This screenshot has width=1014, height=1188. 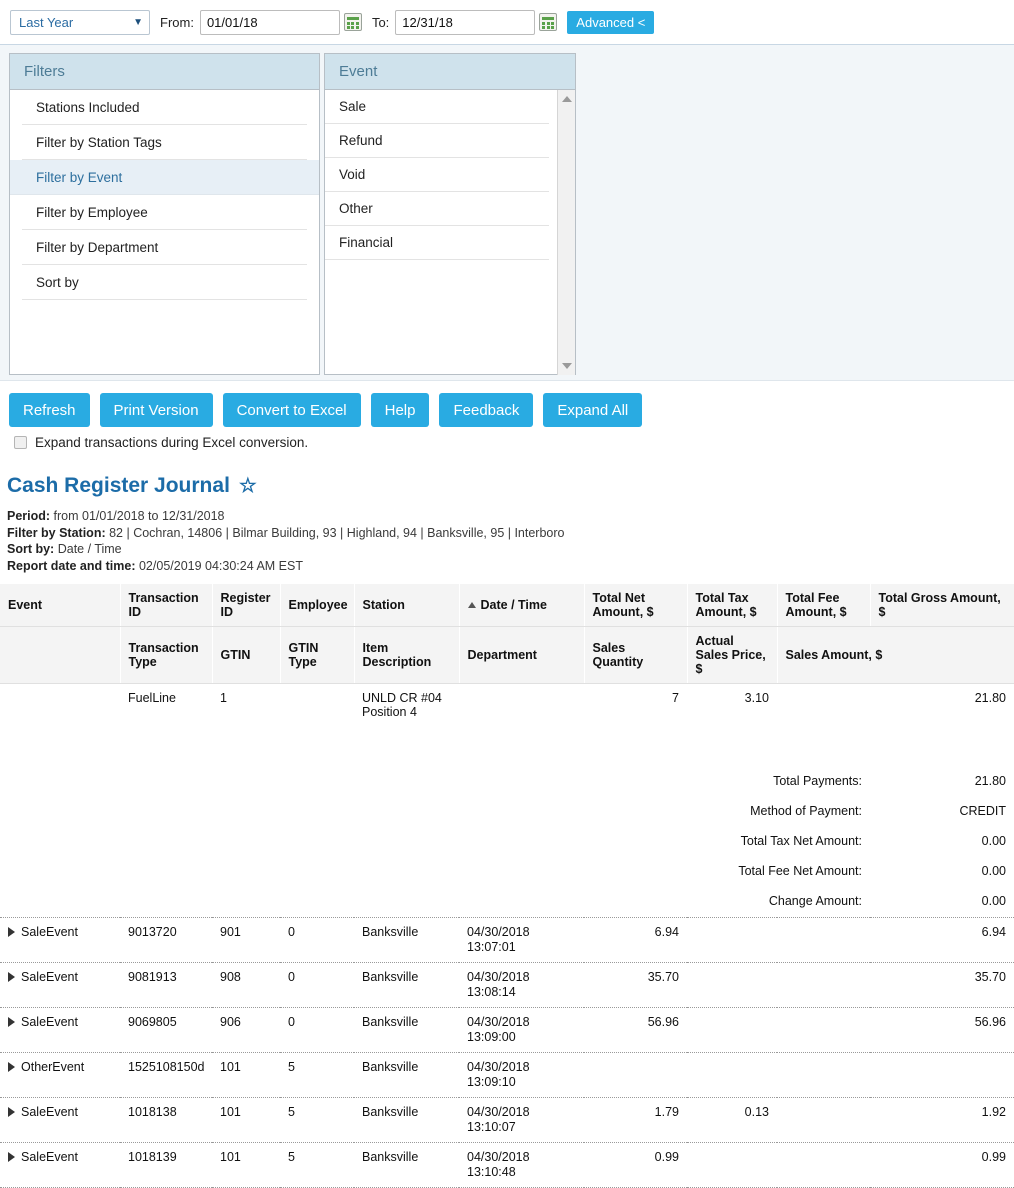 I want to click on period-preset-select: Last Year ▼, so click(x=80, y=22).